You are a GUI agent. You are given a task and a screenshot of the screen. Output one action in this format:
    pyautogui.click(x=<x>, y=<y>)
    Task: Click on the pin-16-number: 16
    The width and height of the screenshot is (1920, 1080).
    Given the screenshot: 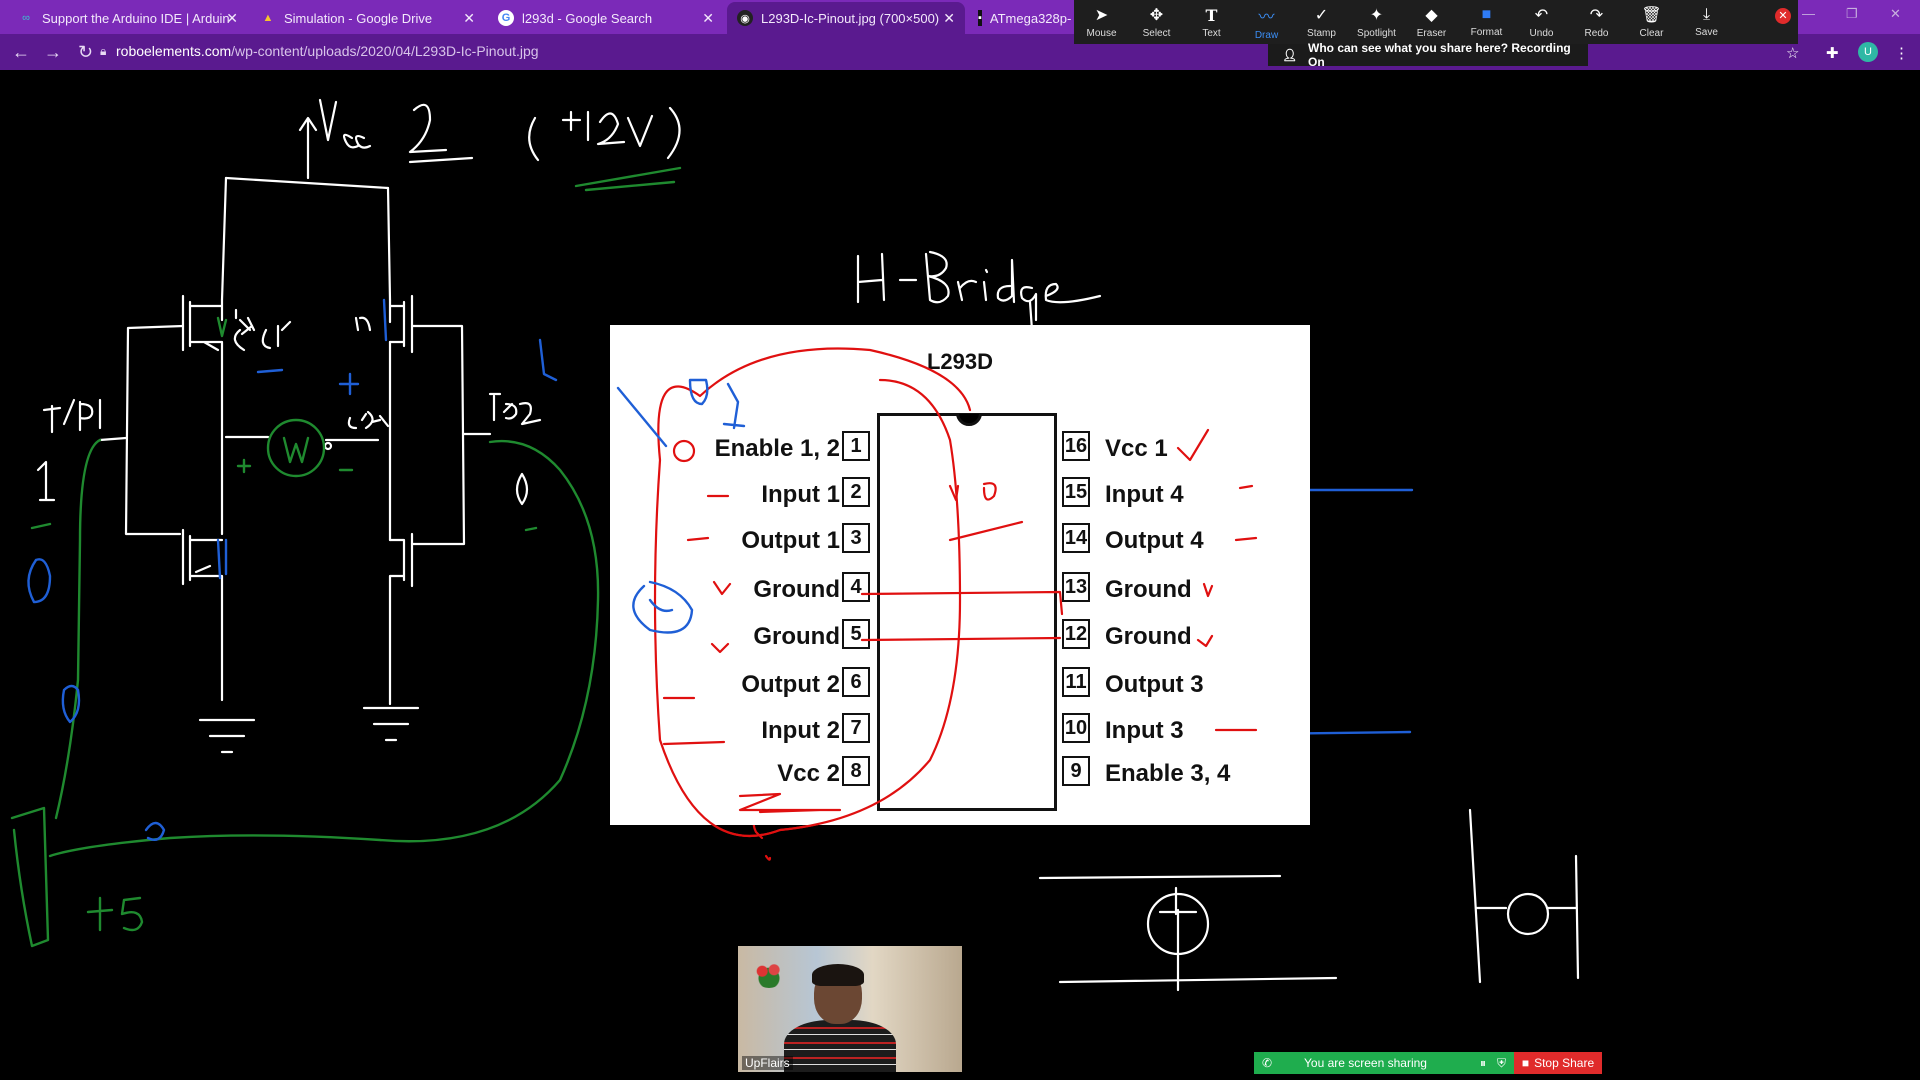 What is the action you would take?
    pyautogui.click(x=1076, y=446)
    